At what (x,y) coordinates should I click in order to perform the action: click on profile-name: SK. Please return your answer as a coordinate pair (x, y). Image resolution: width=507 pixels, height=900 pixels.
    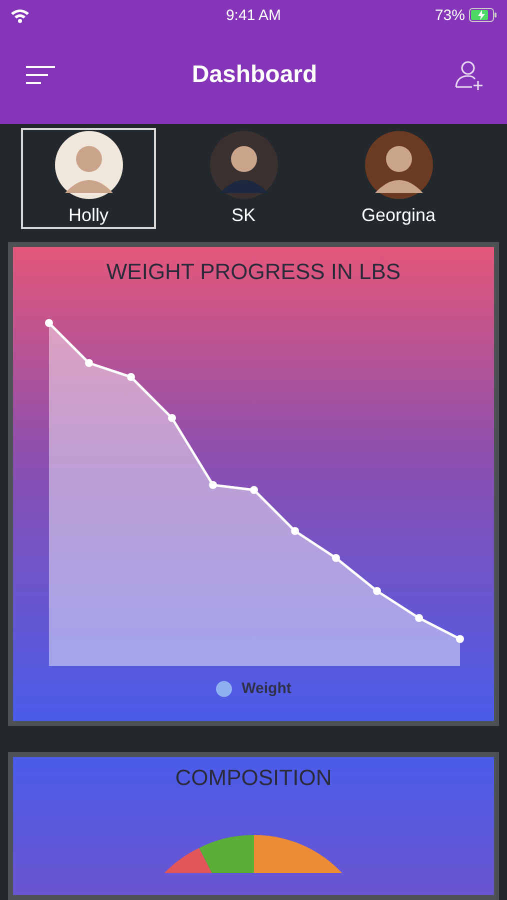
    Looking at the image, I should click on (243, 215).